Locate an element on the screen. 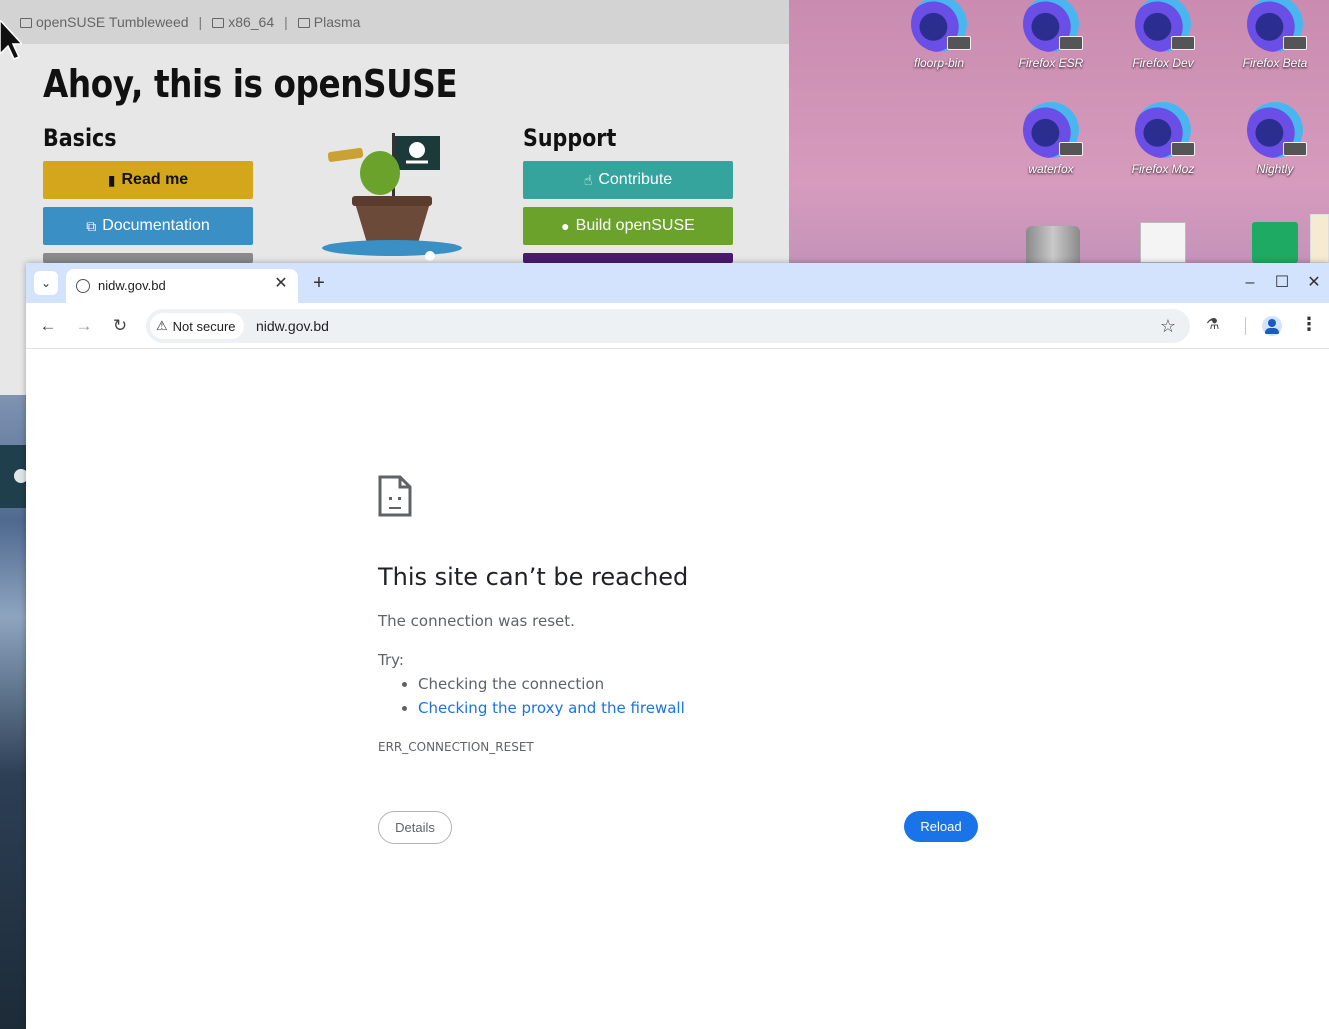 This screenshot has height=1029, width=1329. suggestion-link-proxy: Checking the proxy and the firewall is located at coordinates (551, 708).